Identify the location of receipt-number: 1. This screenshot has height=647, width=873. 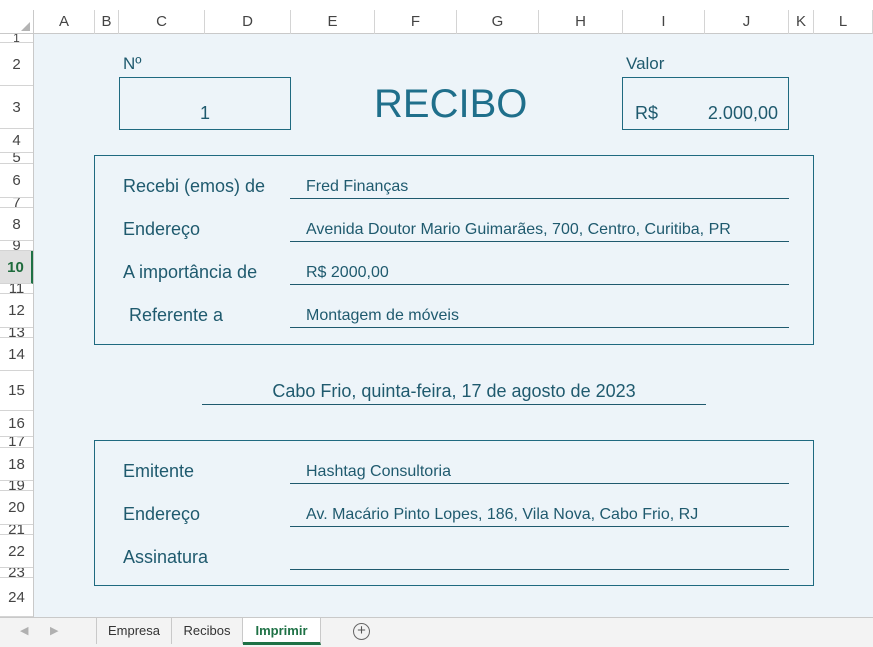
(204, 113).